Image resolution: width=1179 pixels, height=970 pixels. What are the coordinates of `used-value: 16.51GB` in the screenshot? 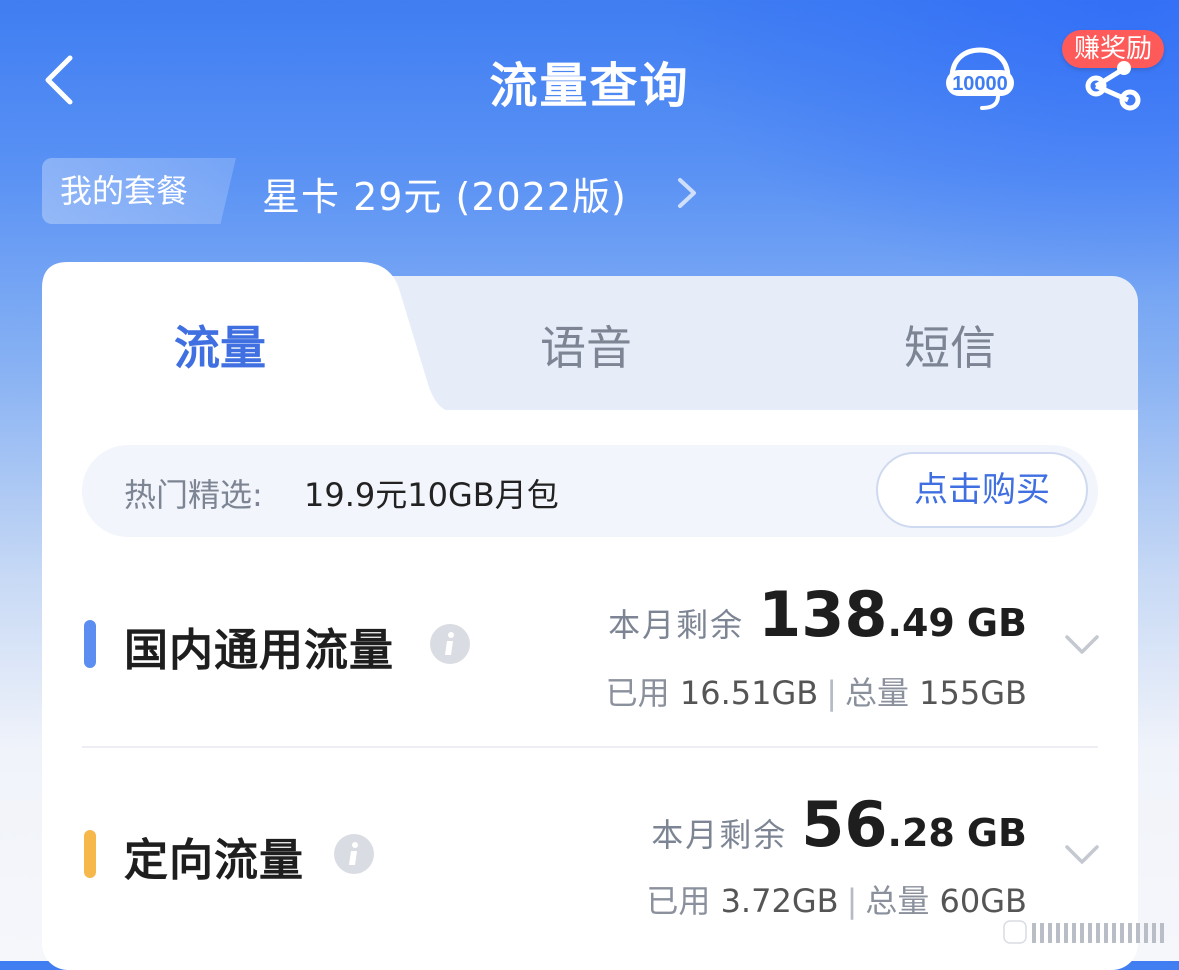 It's located at (749, 693).